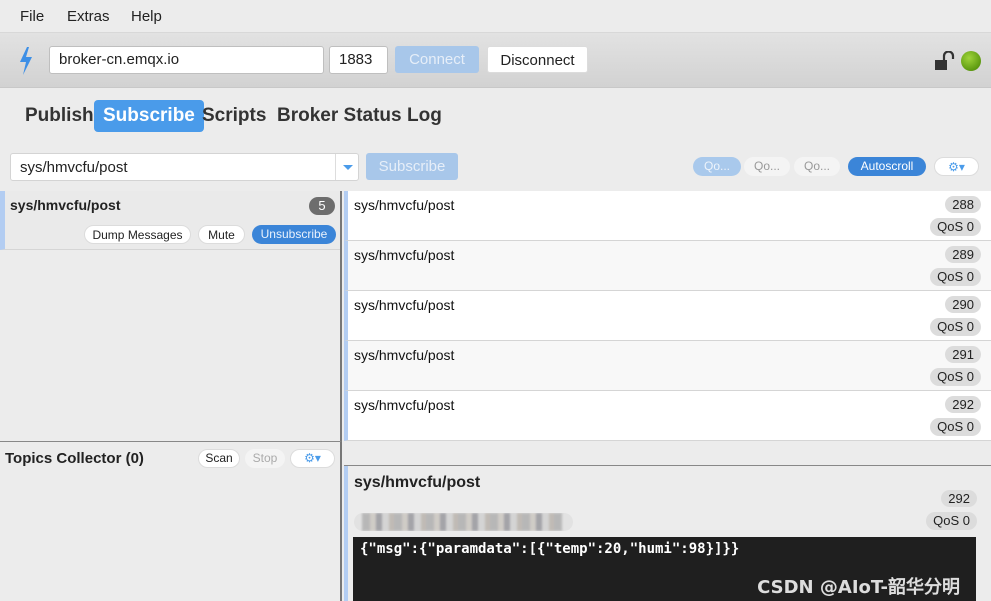 The image size is (991, 601). I want to click on lightning-bolt-icon, so click(26, 61).